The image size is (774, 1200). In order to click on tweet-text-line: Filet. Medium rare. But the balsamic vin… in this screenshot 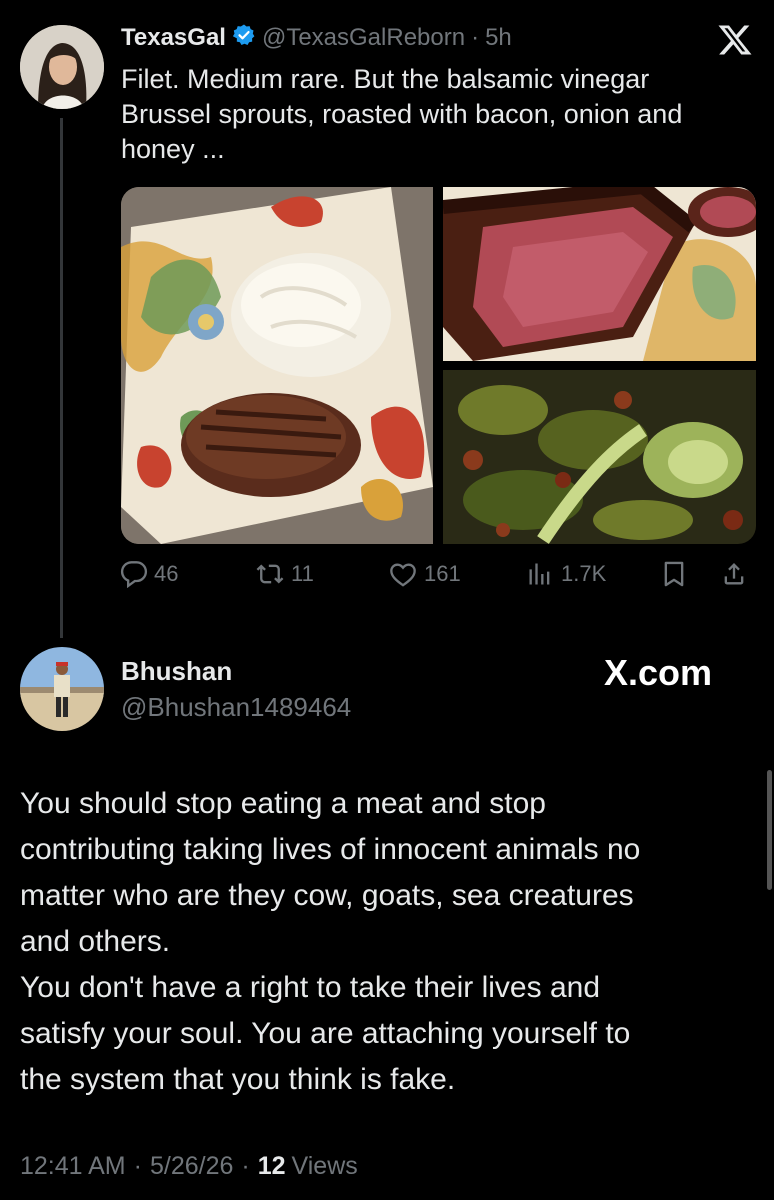, I will do `click(385, 79)`.